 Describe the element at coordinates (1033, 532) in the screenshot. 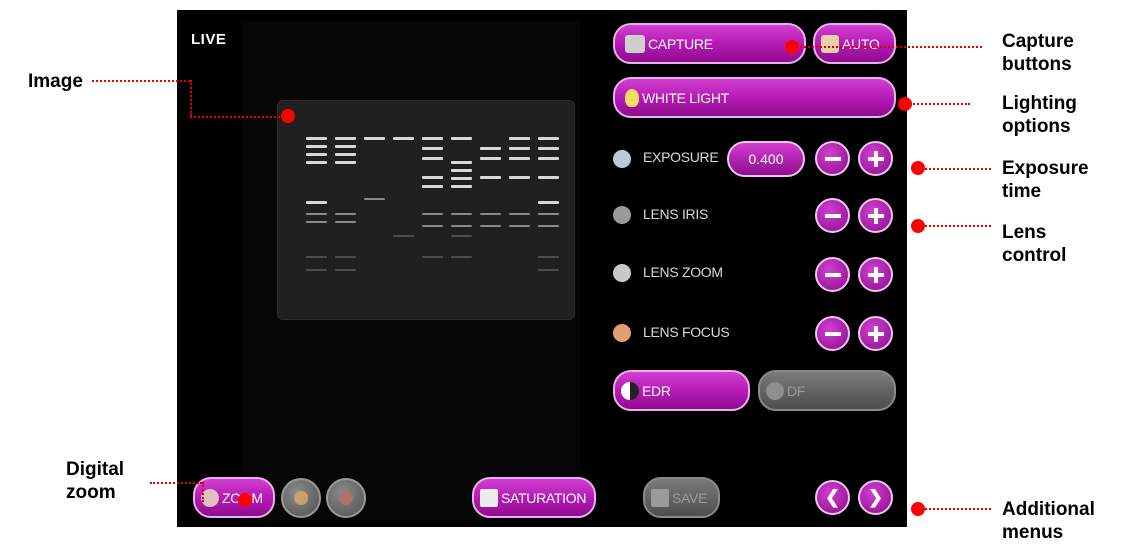

I see `annotation-additional-line2: menus` at that location.